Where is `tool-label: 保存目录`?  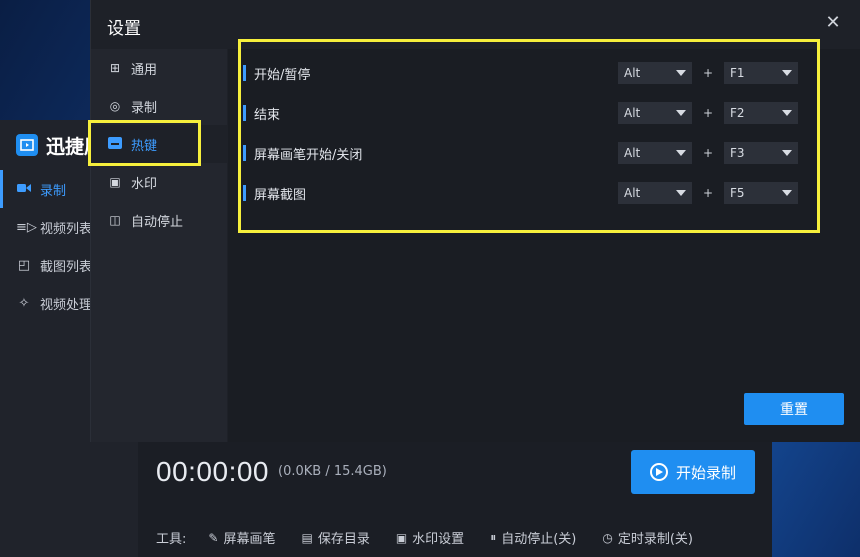 tool-label: 保存目录 is located at coordinates (343, 539).